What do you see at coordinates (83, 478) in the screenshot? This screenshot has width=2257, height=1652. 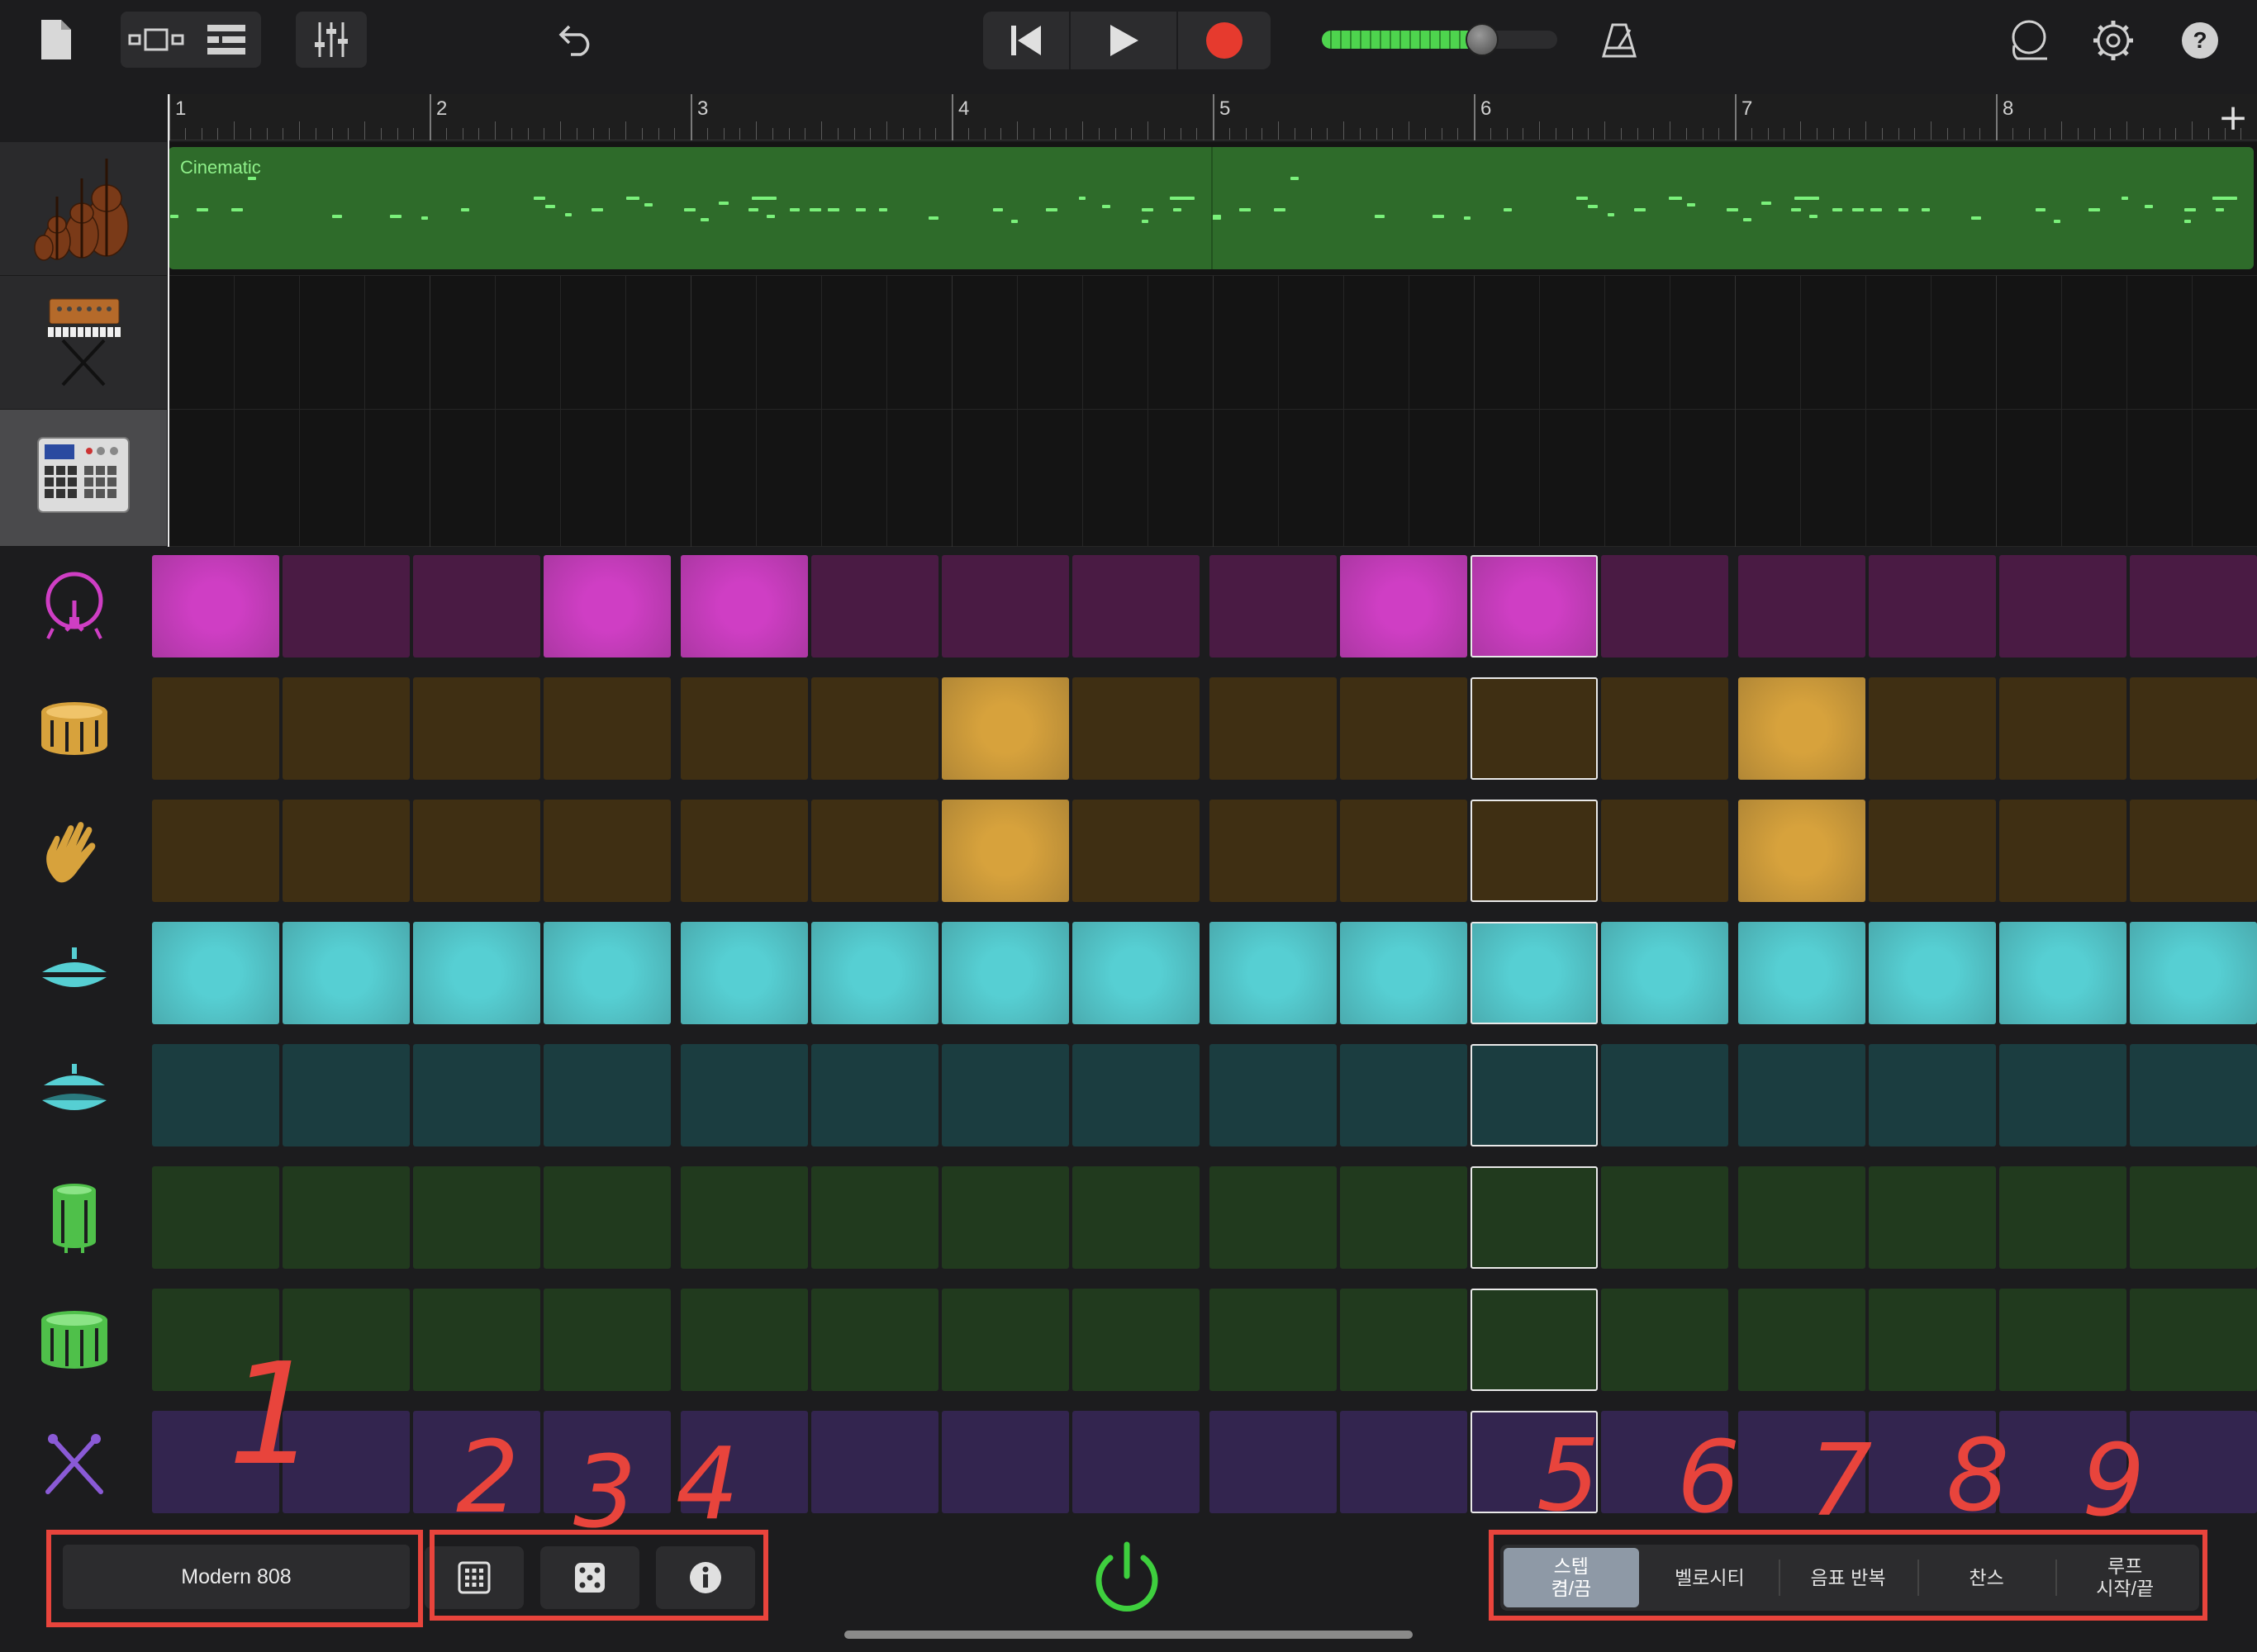 I see `track-header-drum-machine` at bounding box center [83, 478].